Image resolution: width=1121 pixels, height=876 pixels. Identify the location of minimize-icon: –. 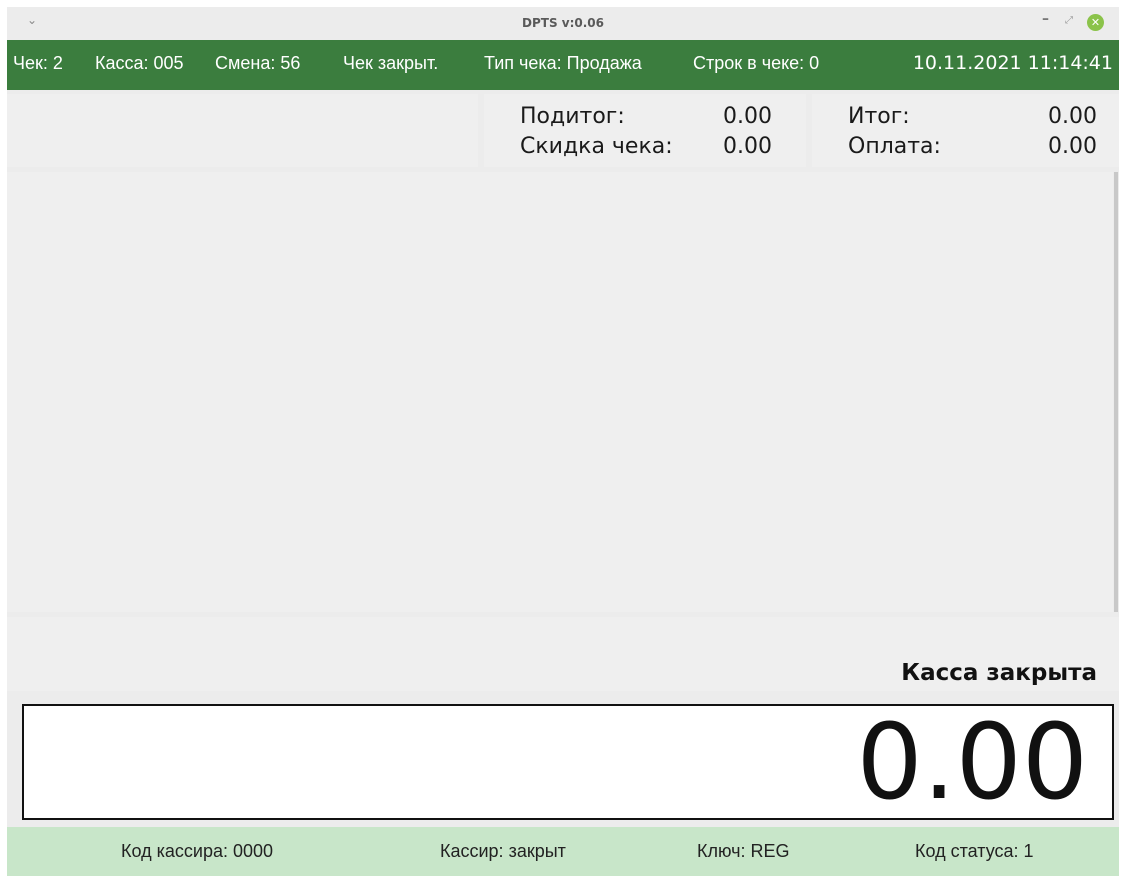
(1045, 19).